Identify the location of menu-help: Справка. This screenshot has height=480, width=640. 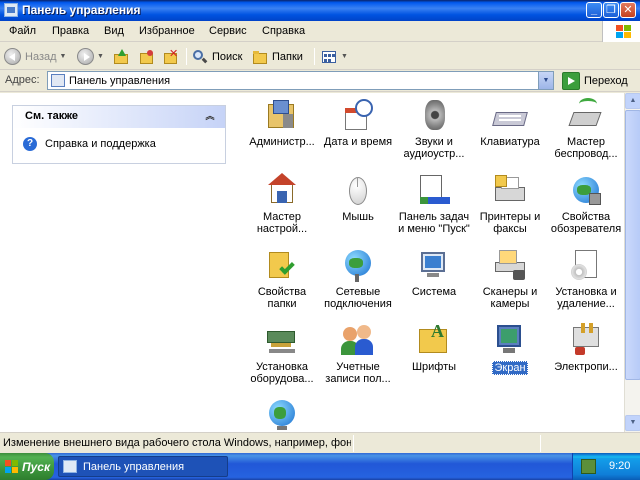
(283, 31).